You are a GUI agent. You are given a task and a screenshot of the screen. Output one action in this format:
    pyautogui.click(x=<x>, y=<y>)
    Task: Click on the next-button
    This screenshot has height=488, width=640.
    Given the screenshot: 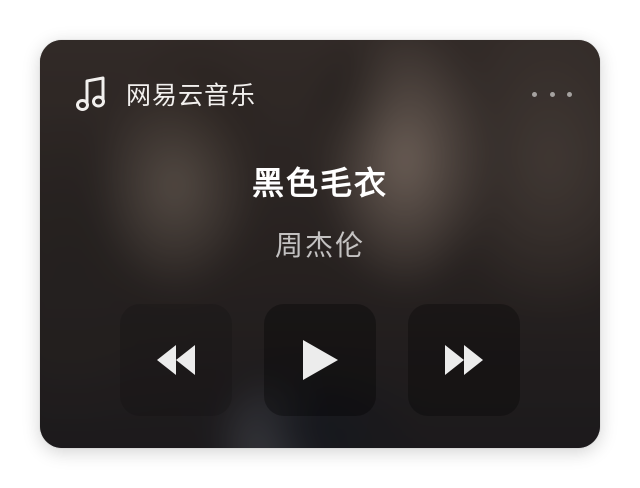 What is the action you would take?
    pyautogui.click(x=464, y=360)
    